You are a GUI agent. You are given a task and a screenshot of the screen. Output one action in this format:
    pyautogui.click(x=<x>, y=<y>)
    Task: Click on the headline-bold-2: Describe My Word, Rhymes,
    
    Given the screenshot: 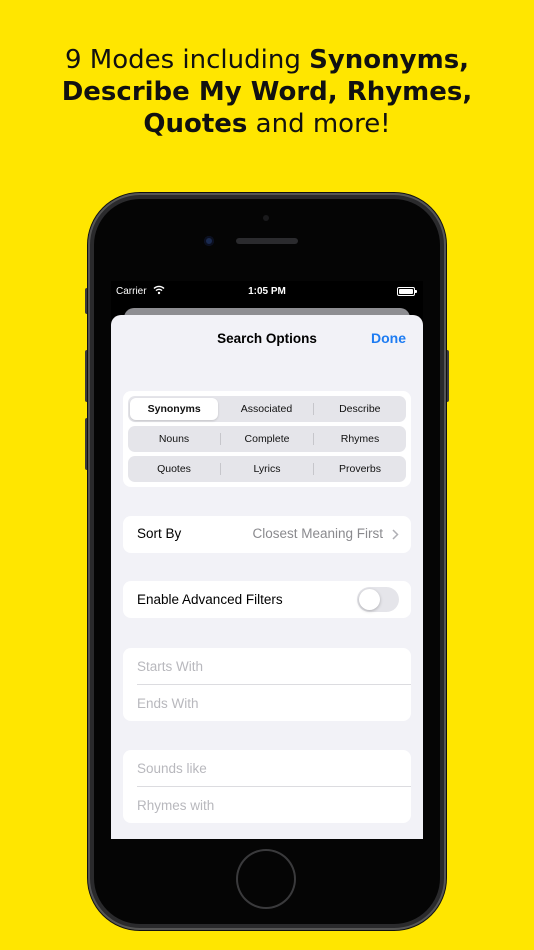 What is the action you would take?
    pyautogui.click(x=267, y=92)
    